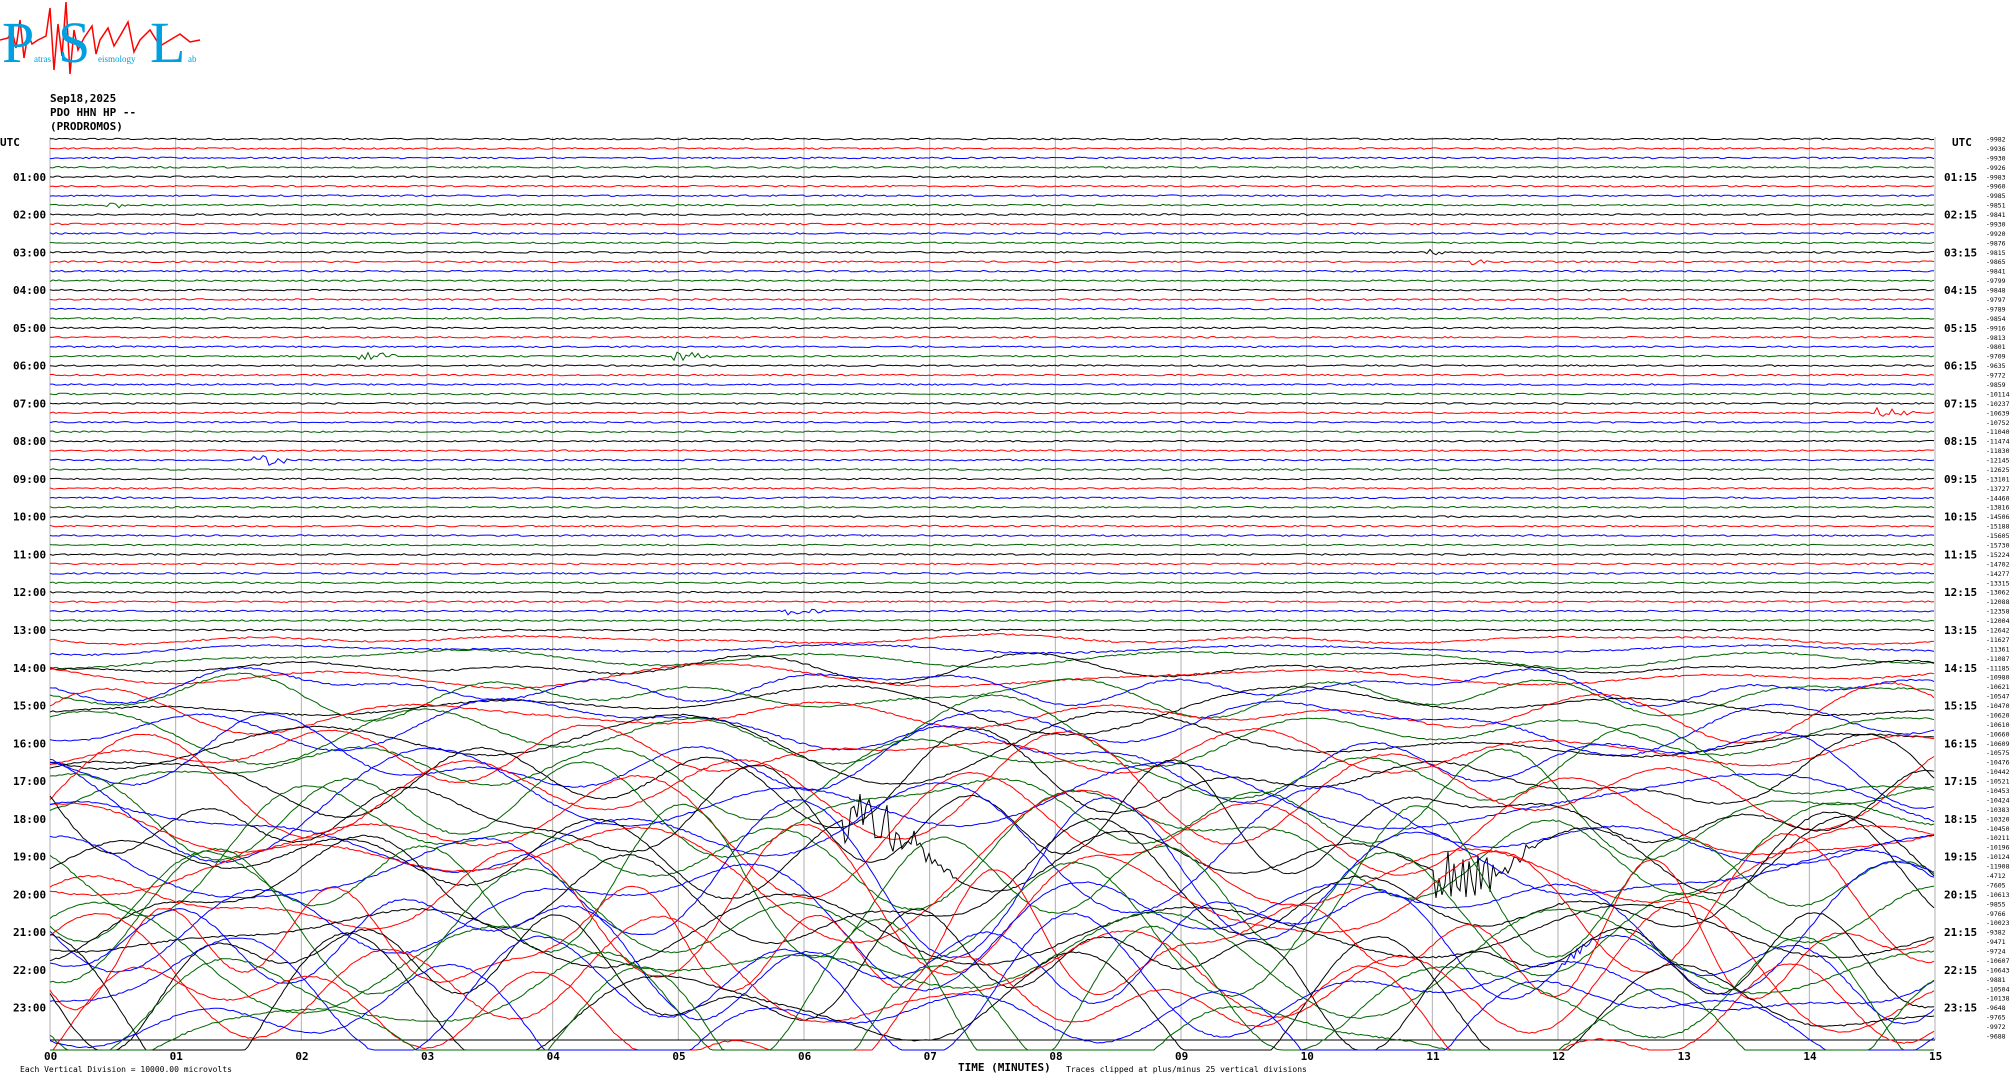  What do you see at coordinates (1998, 442) in the screenshot?
I see `trace-offset-label: -11474` at bounding box center [1998, 442].